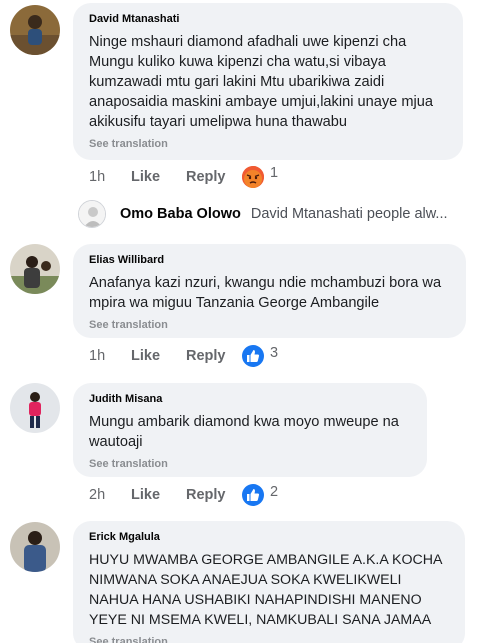 The image size is (480, 643). What do you see at coordinates (269, 537) in the screenshot?
I see `comment-author: Erick Mgalula` at bounding box center [269, 537].